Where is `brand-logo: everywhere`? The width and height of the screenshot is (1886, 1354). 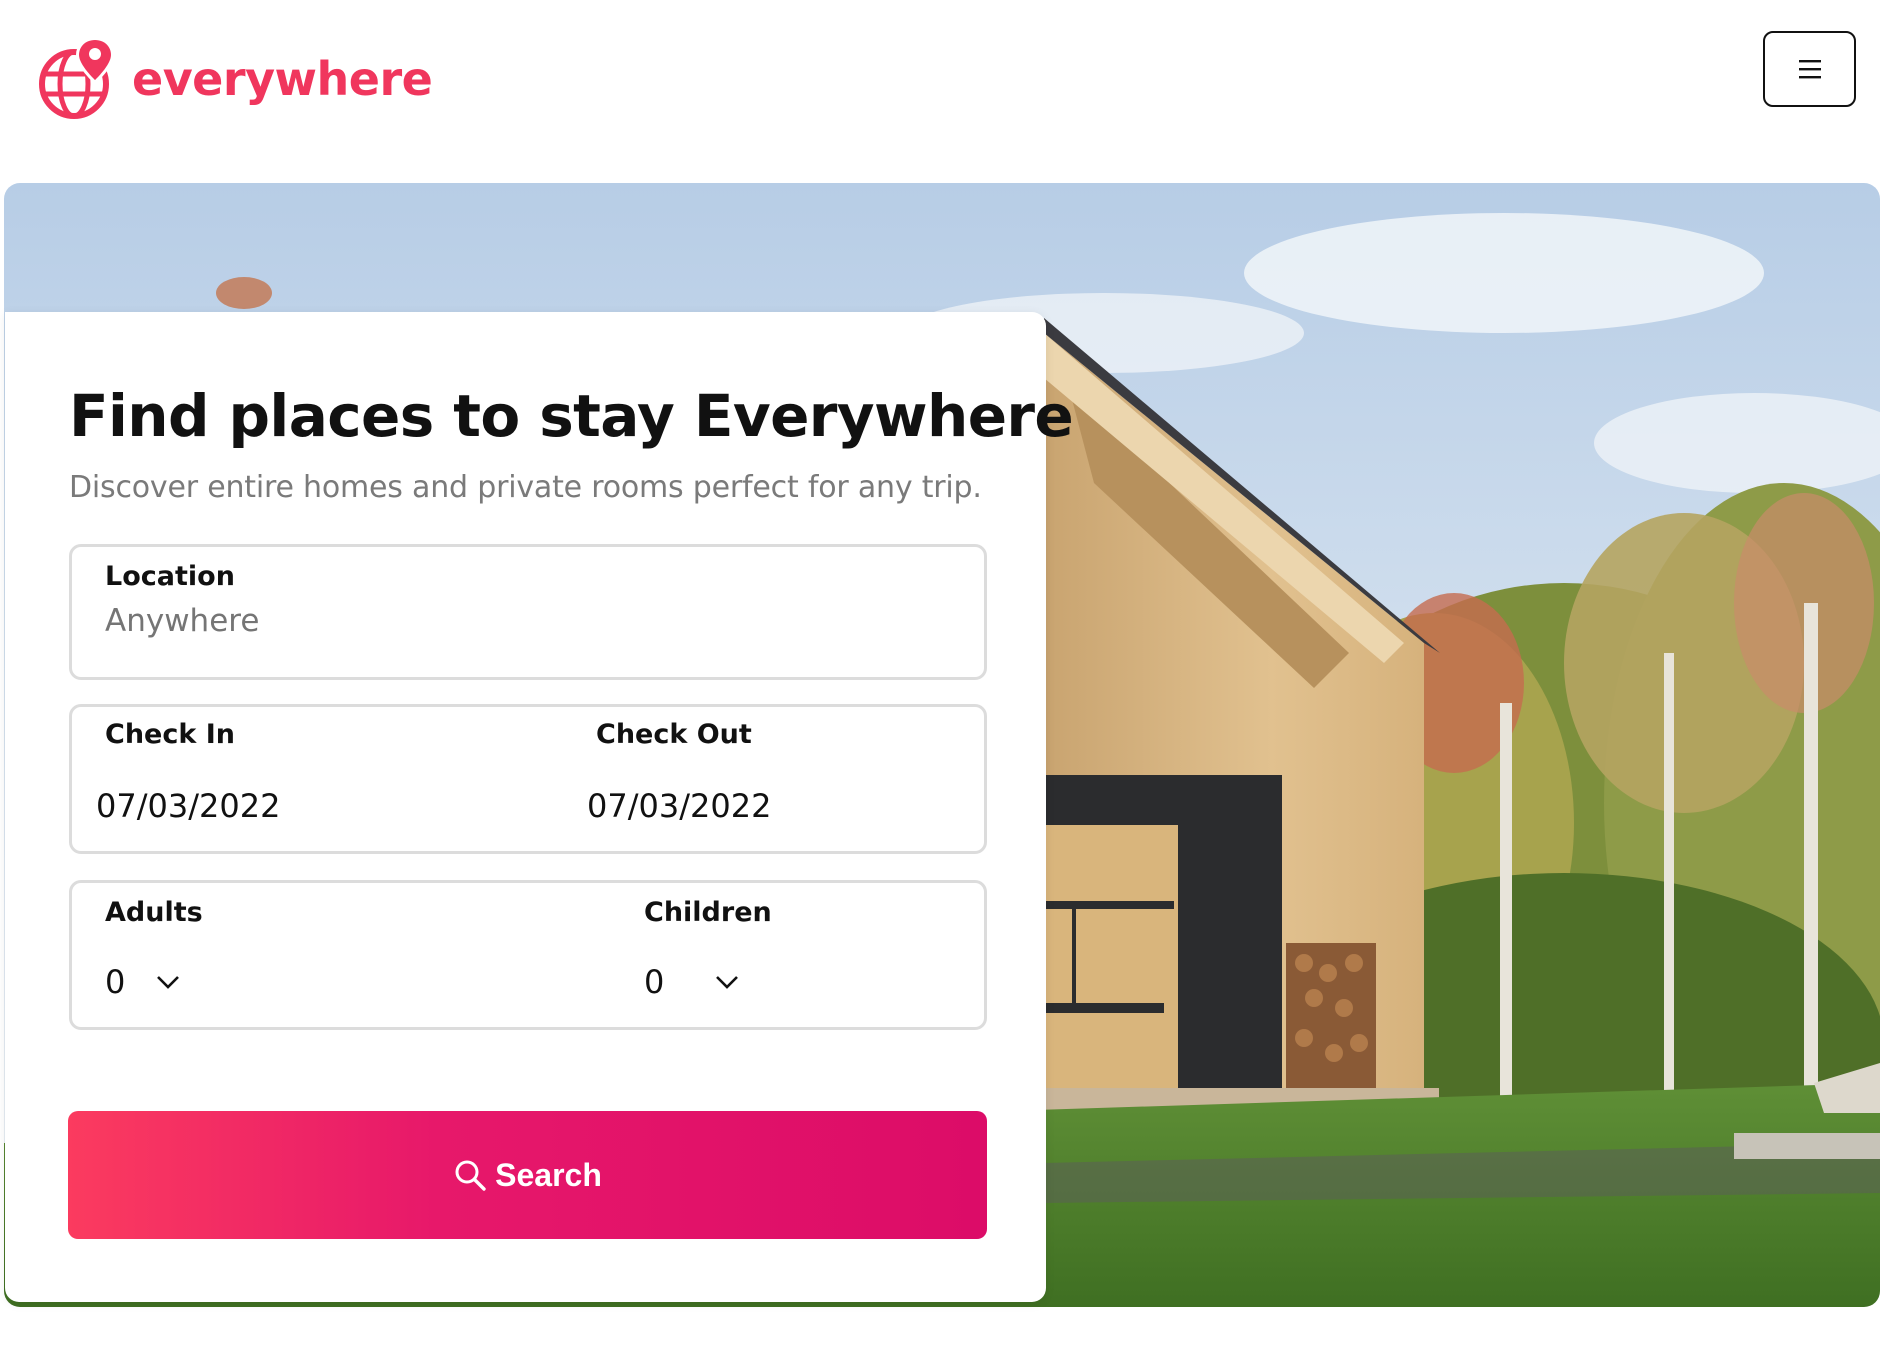
brand-logo: everywhere is located at coordinates (235, 79).